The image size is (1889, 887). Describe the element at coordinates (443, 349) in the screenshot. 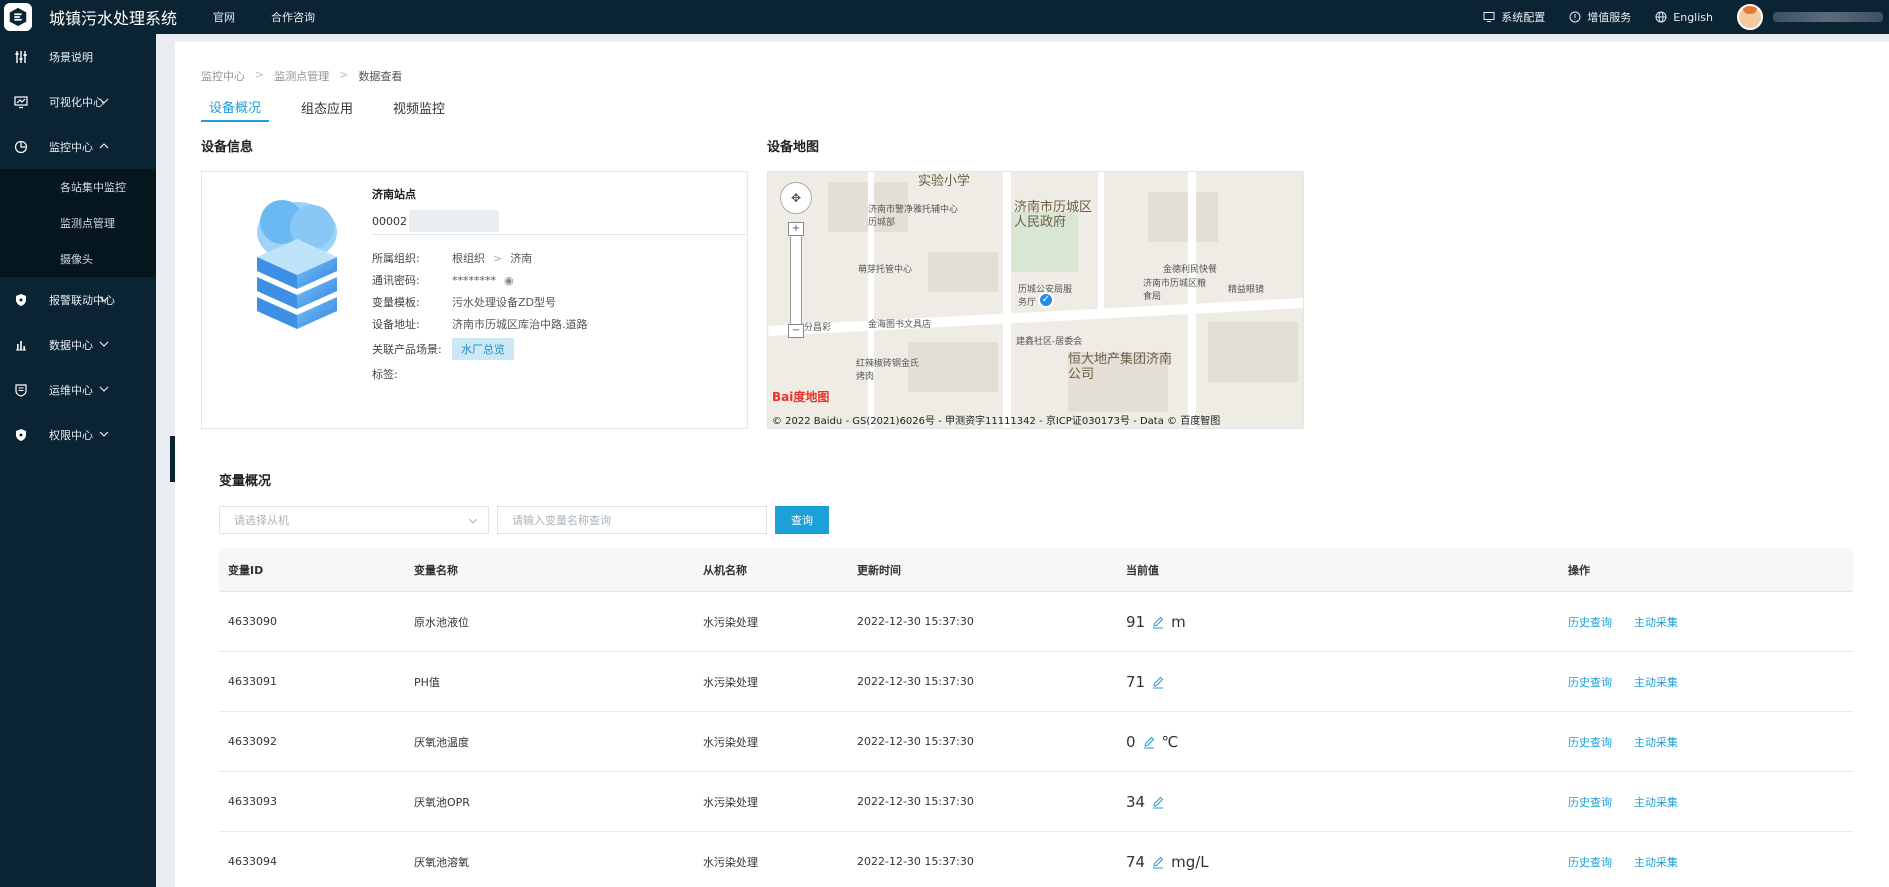

I see `field-related-scene: 关联产品场景: 水厂总览` at that location.